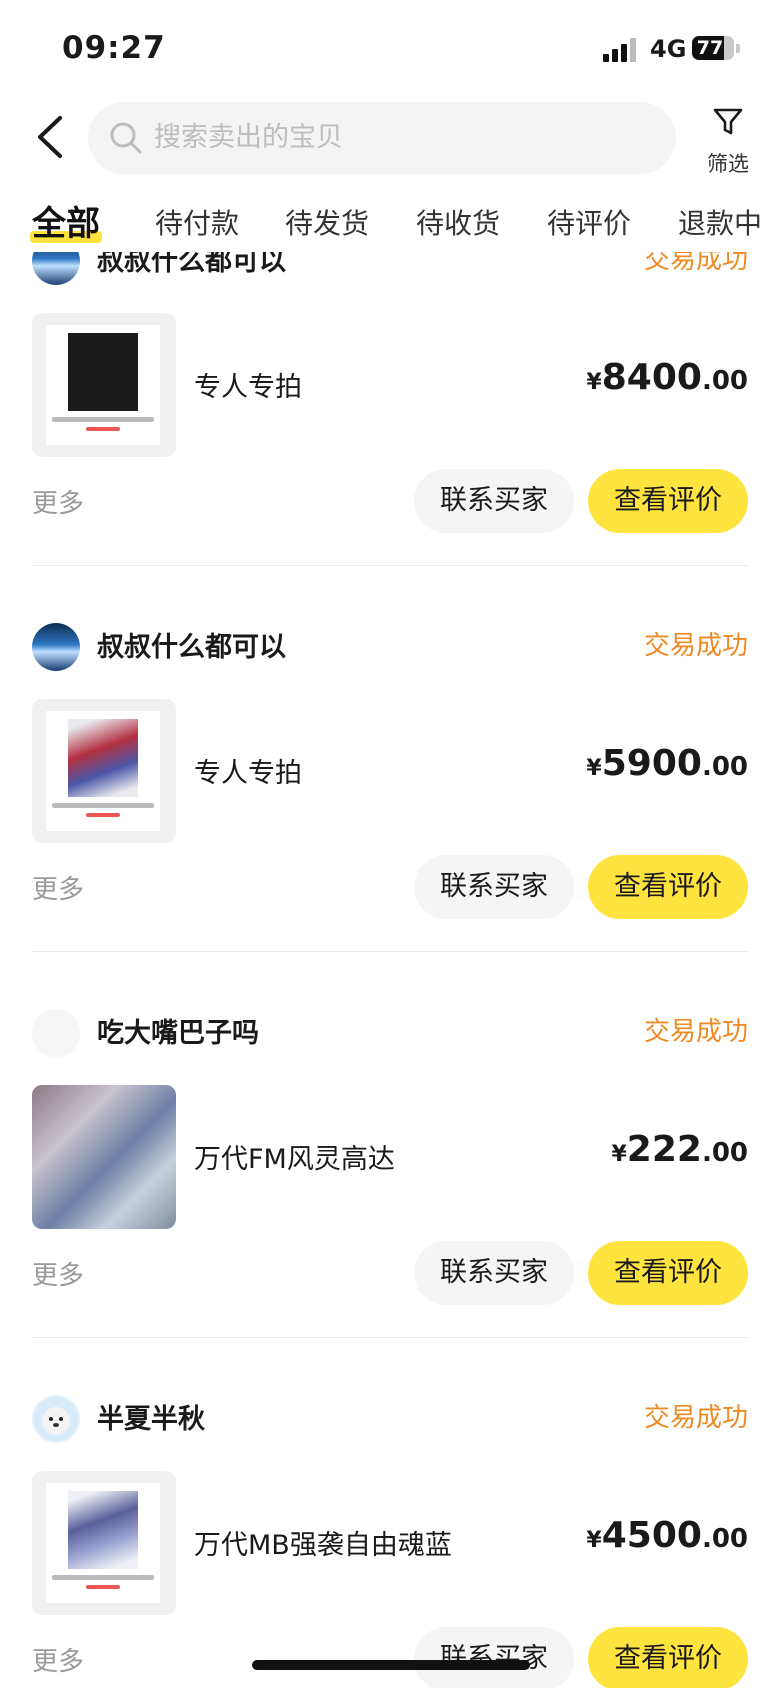 This screenshot has height=1688, width=780. Describe the element at coordinates (151, 1416) in the screenshot. I see `buyer-name: 半夏半秋` at that location.